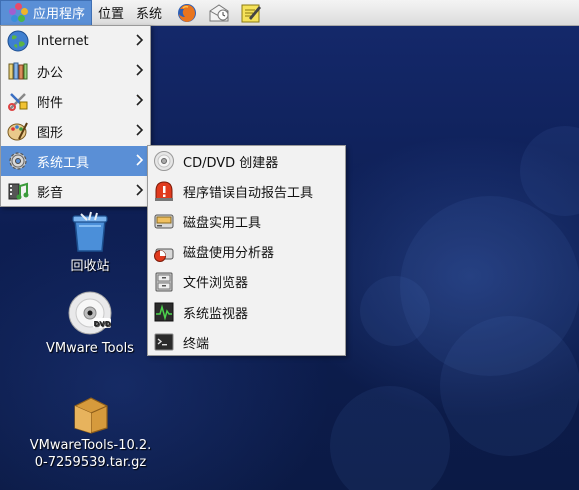 Image resolution: width=579 pixels, height=490 pixels. I want to click on firefox-launcher, so click(187, 13).